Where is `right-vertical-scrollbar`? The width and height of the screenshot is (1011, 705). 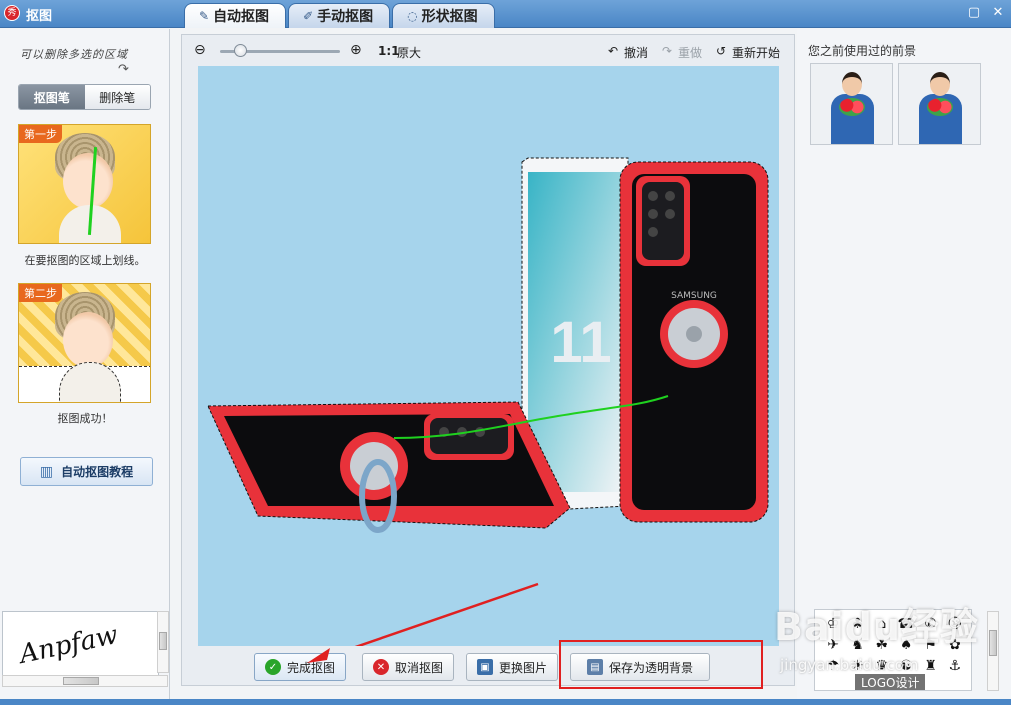
right-vertical-scrollbar is located at coordinates (993, 651).